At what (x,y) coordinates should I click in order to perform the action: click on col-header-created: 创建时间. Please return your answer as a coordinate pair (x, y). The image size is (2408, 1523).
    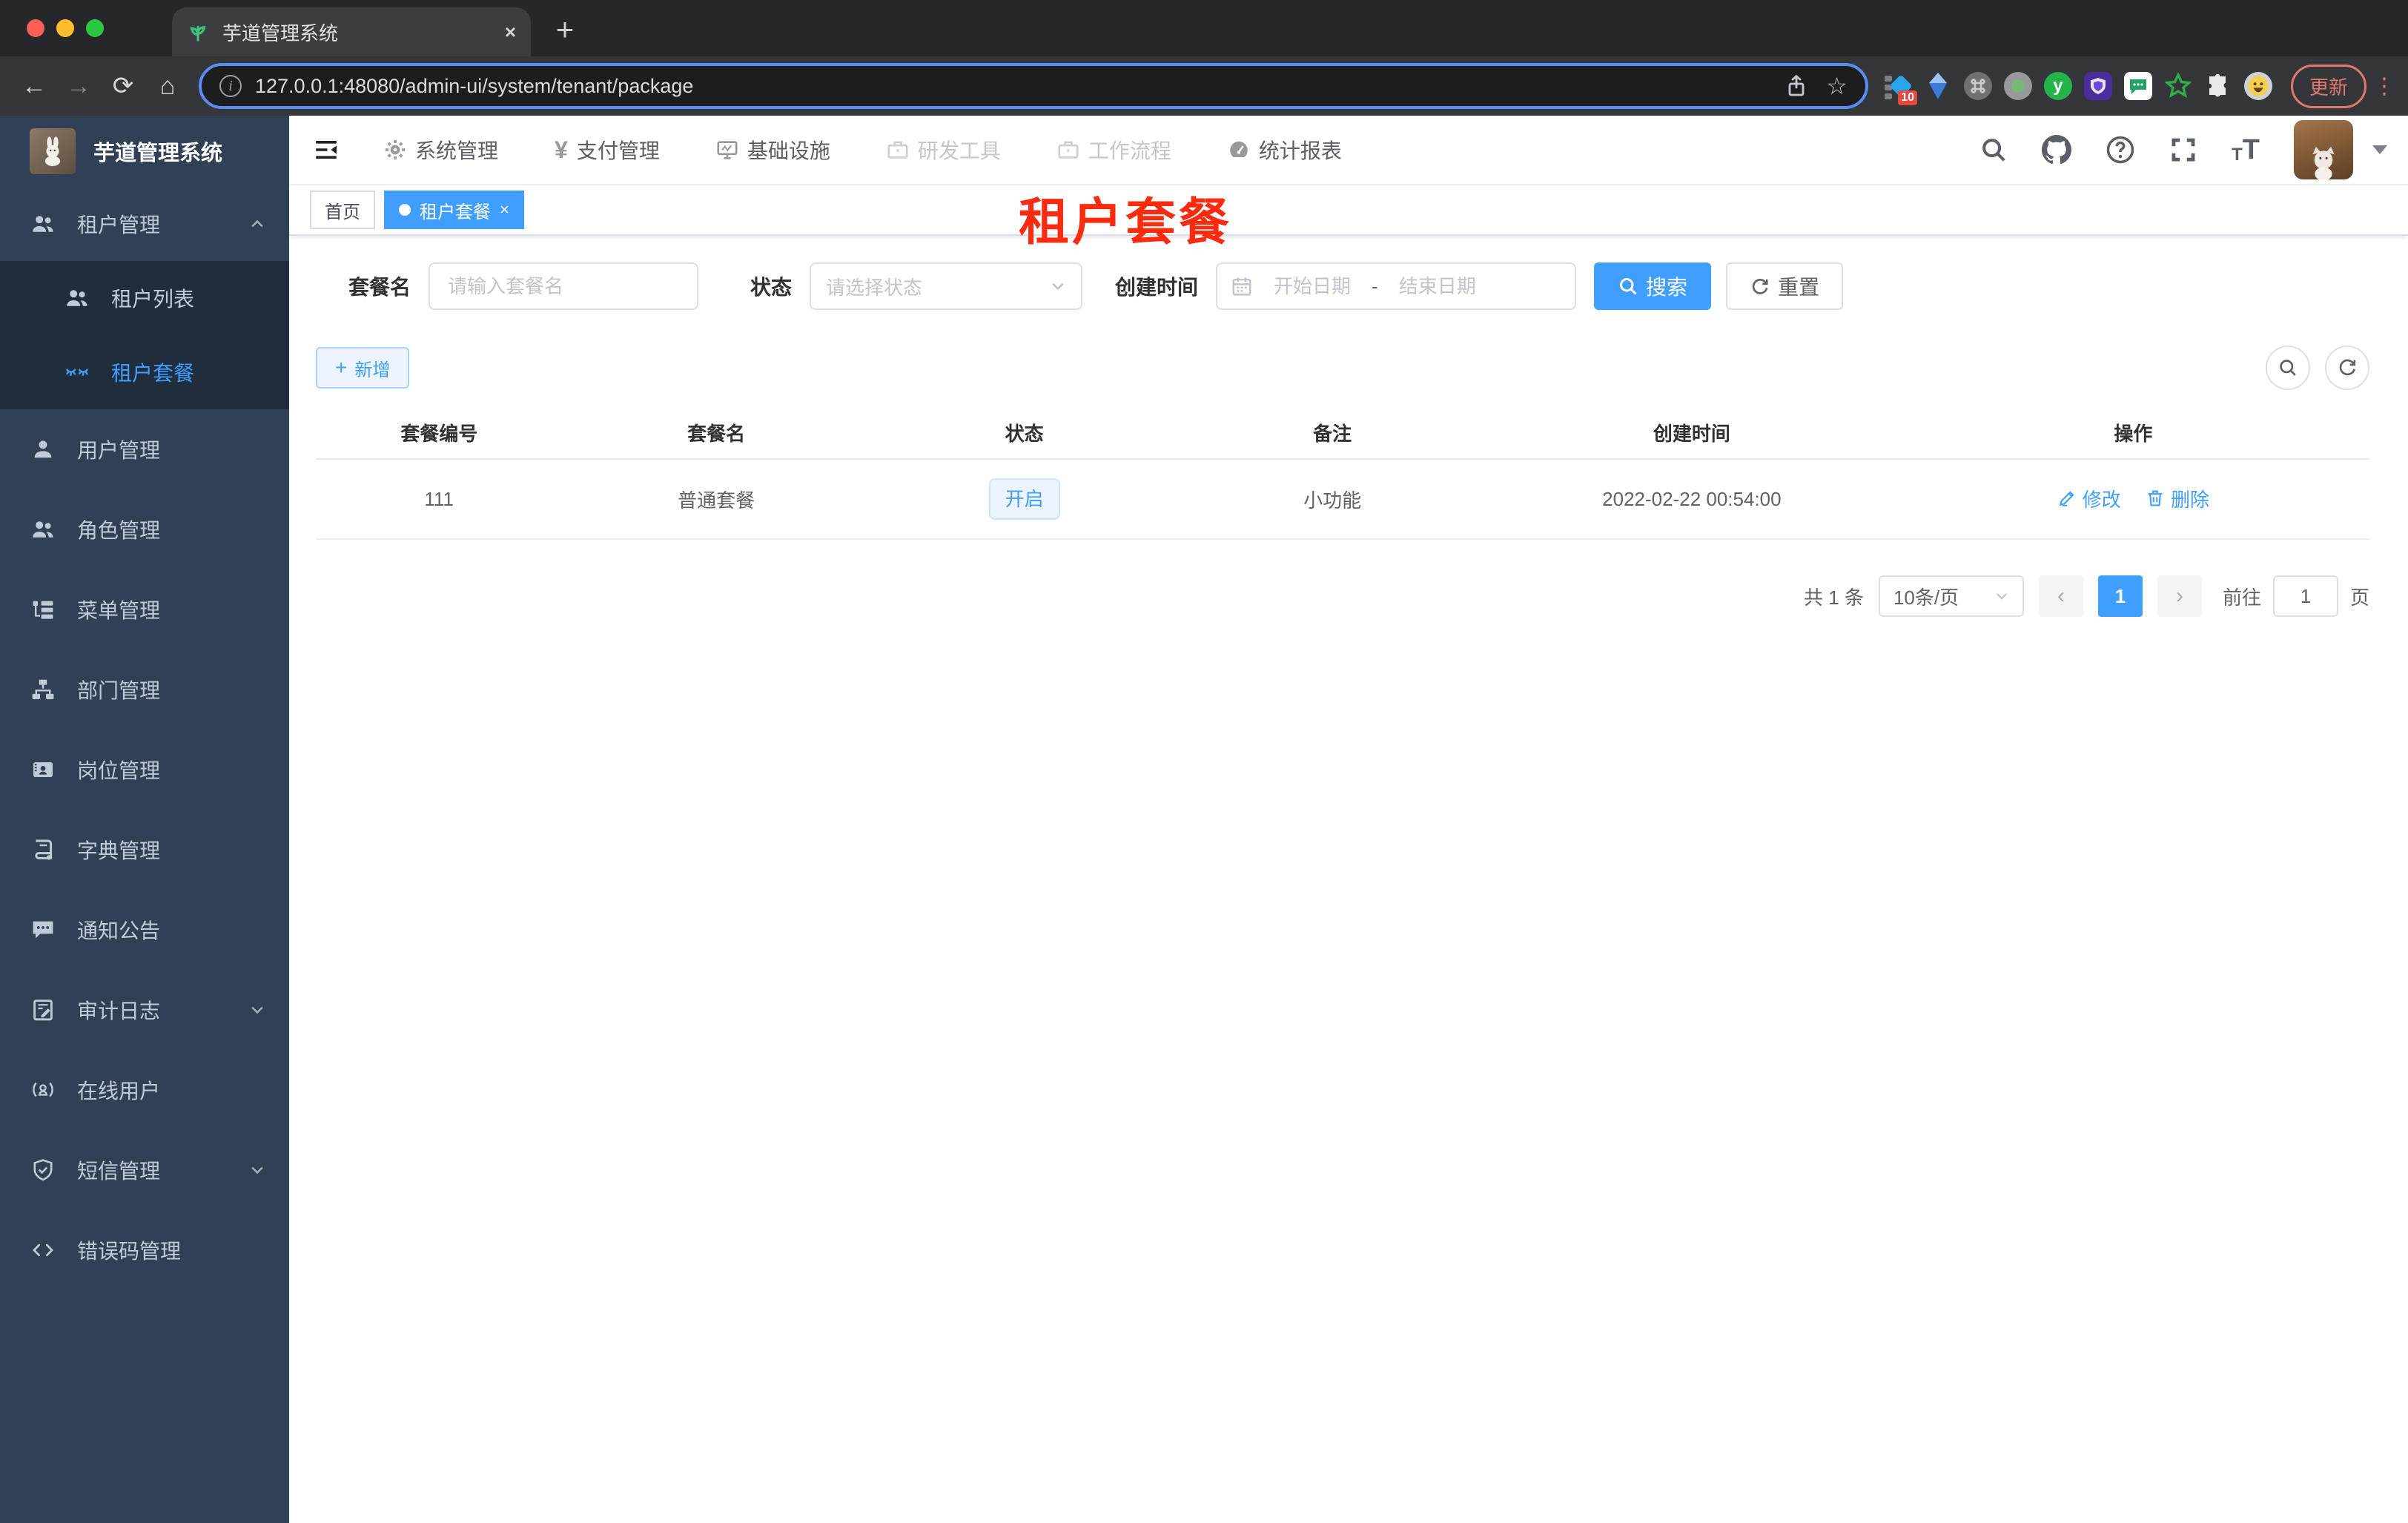
    Looking at the image, I should click on (1691, 433).